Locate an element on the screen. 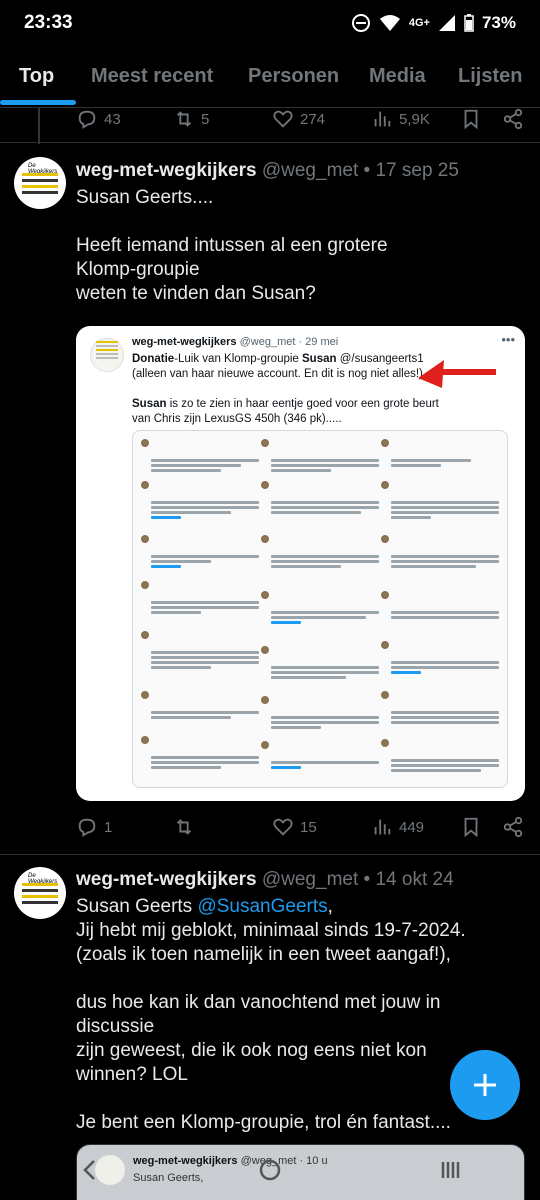 The image size is (540, 1200). more-icon: ••• is located at coordinates (508, 339).